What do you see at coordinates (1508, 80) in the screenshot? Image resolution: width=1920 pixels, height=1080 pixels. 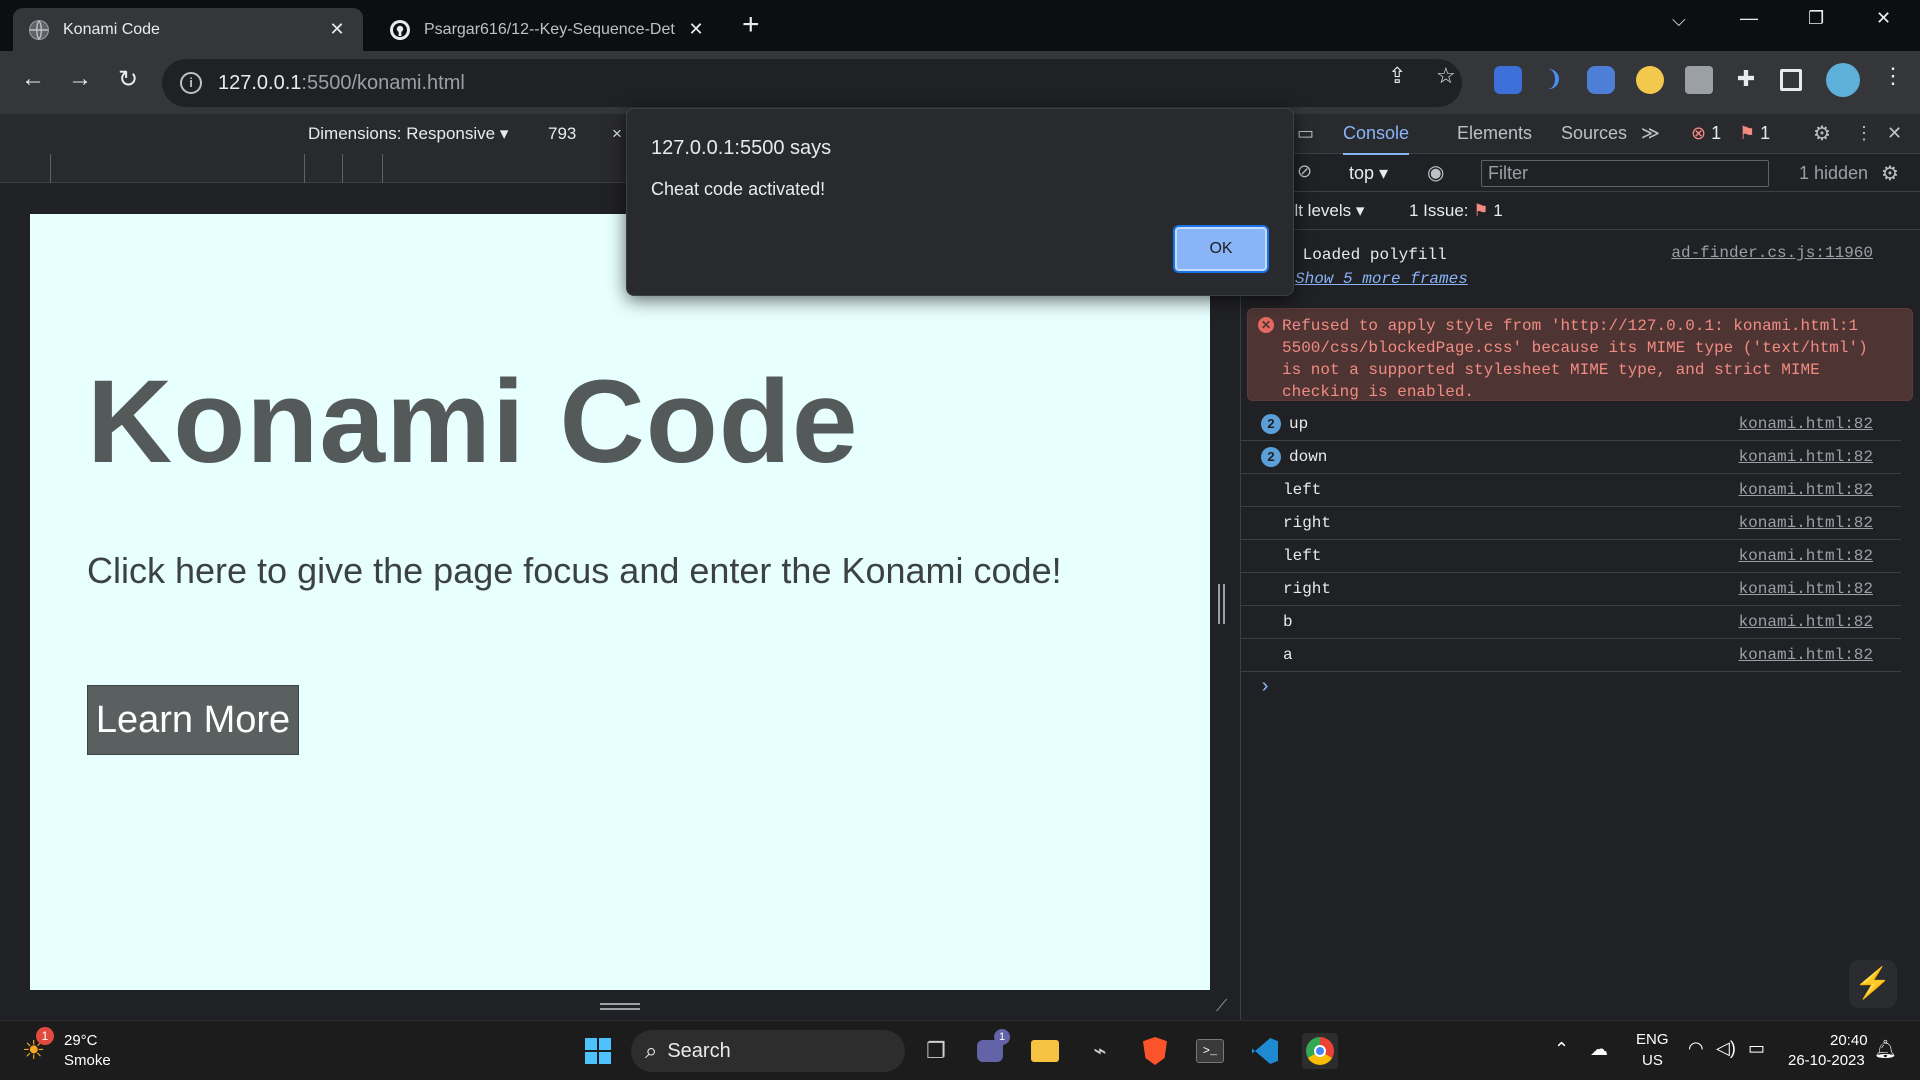 I see `extension-n-icon` at bounding box center [1508, 80].